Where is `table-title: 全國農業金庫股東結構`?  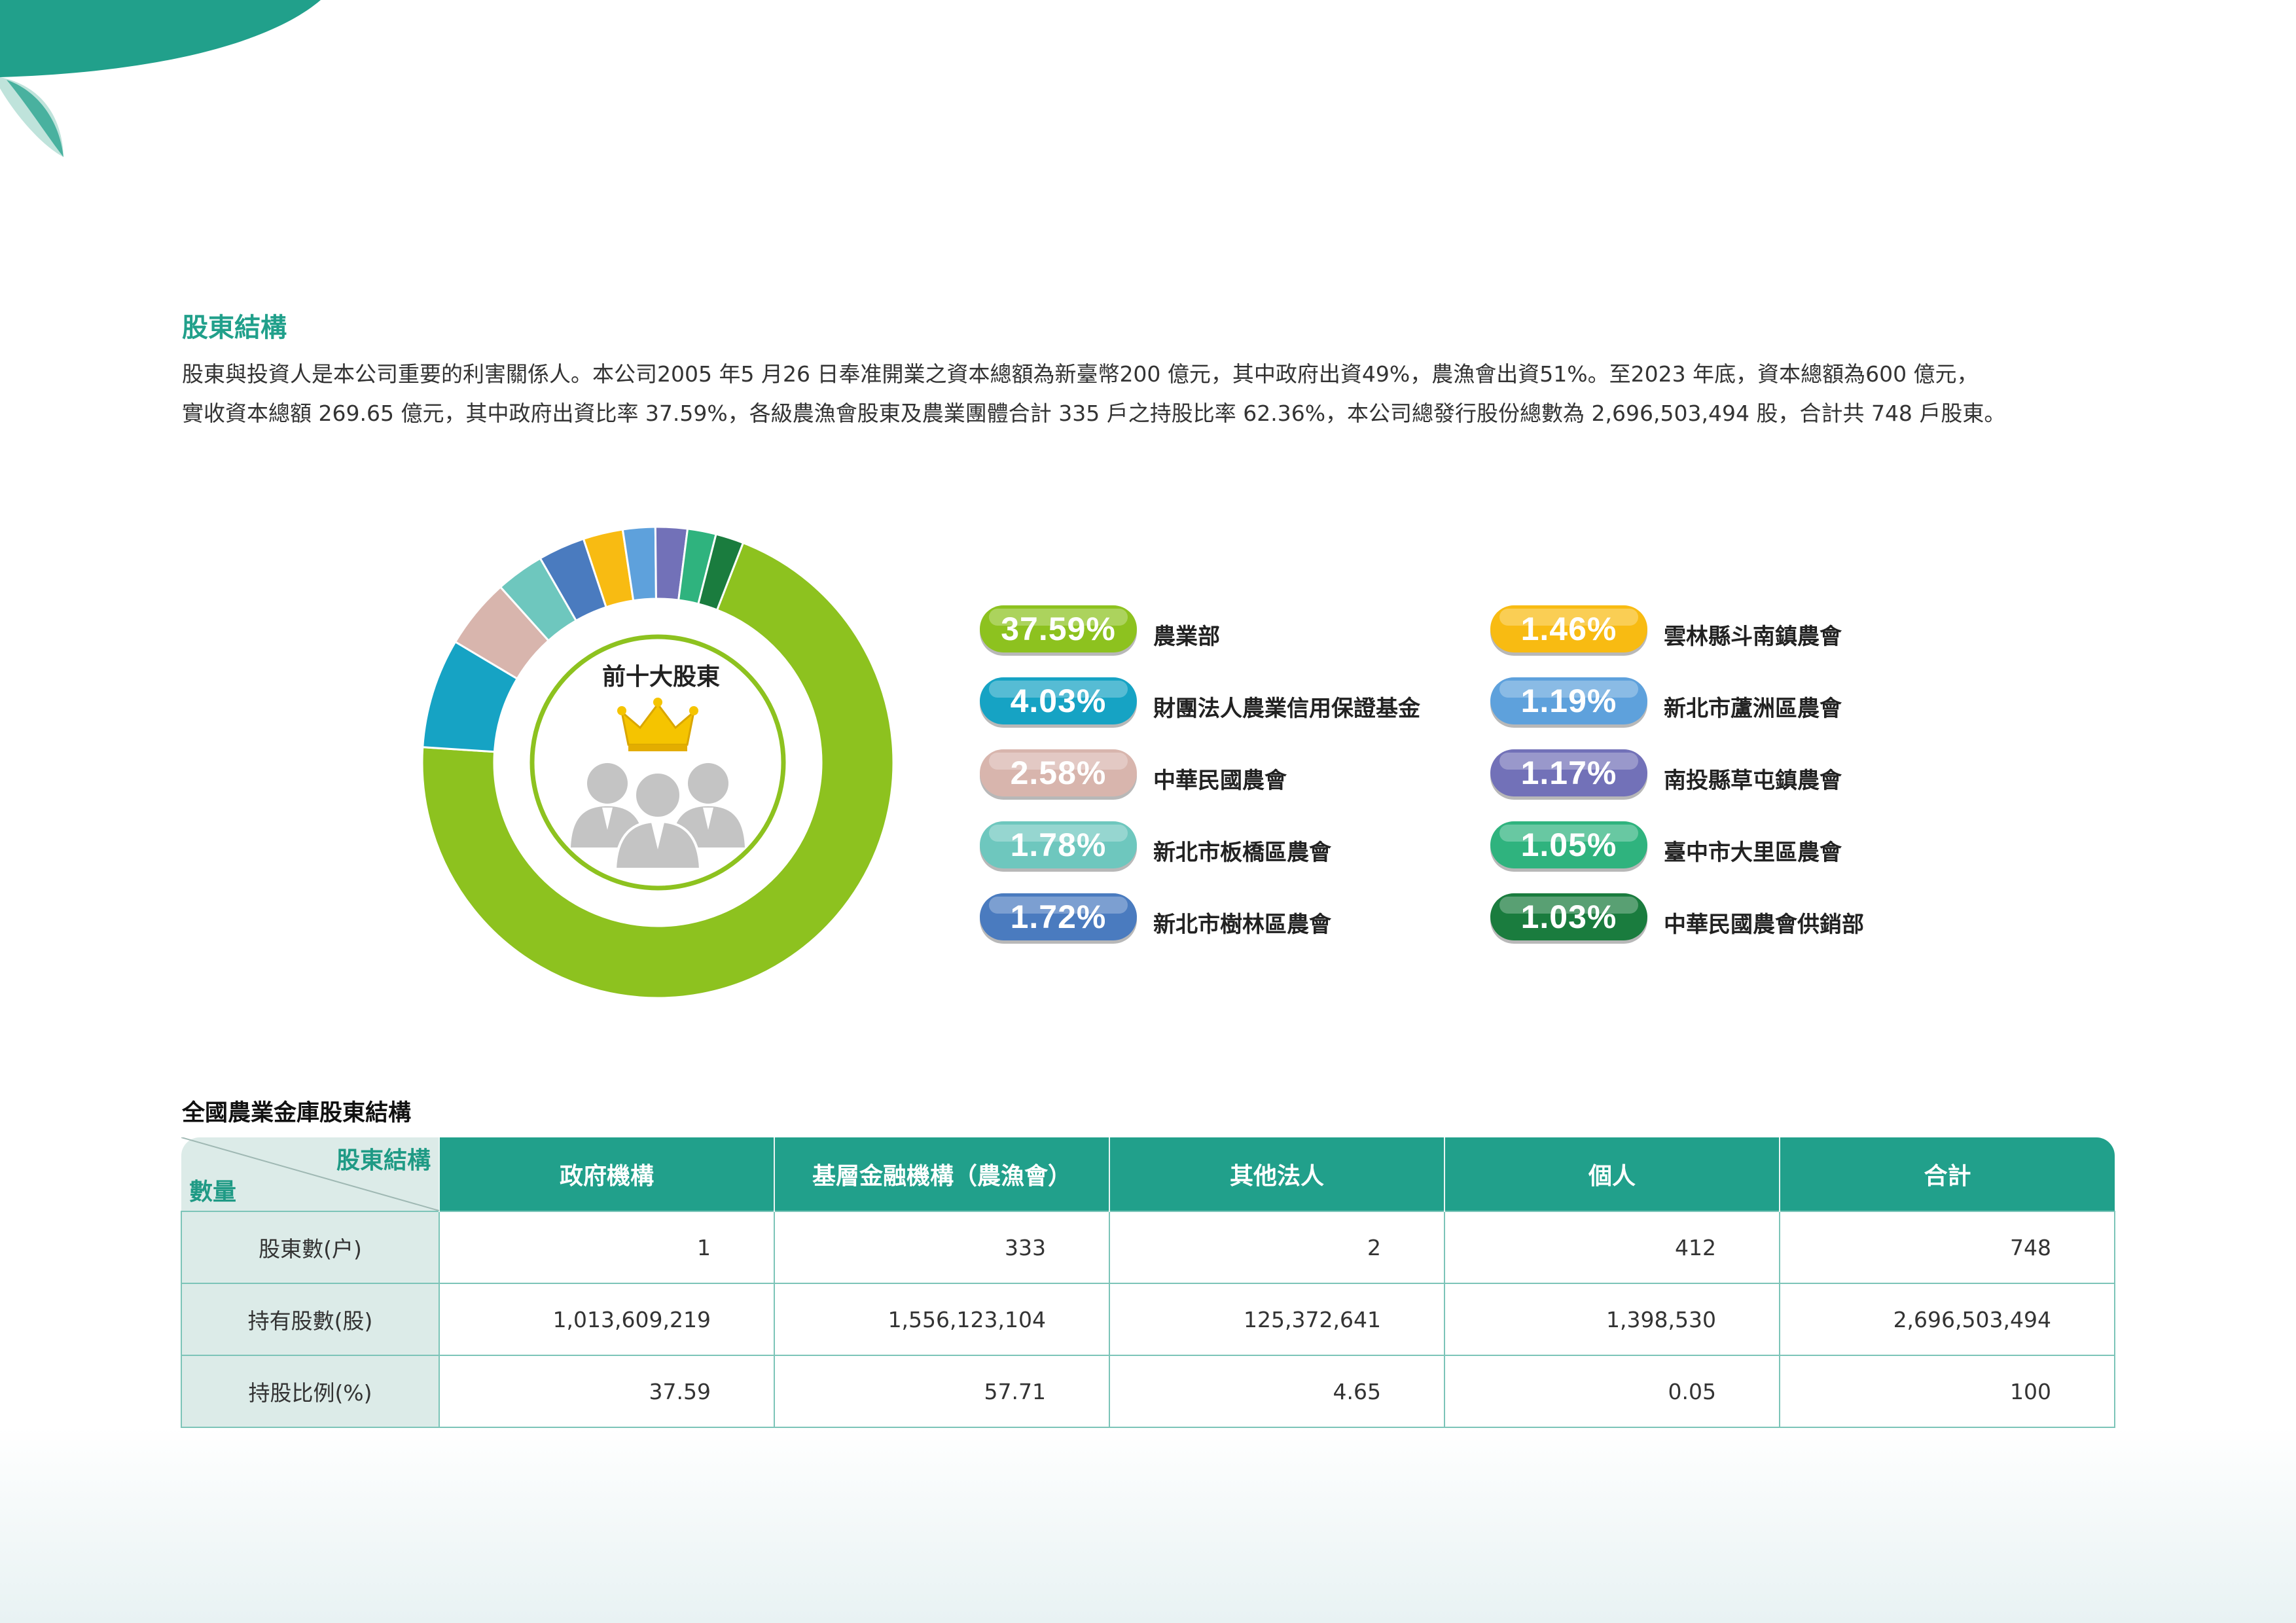 table-title: 全國農業金庫股東結構 is located at coordinates (297, 1113).